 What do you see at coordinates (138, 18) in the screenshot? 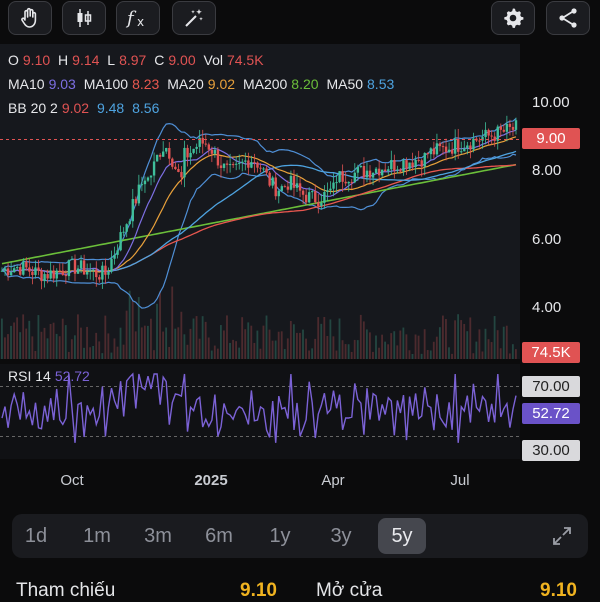
I see `indicators-button: fx` at bounding box center [138, 18].